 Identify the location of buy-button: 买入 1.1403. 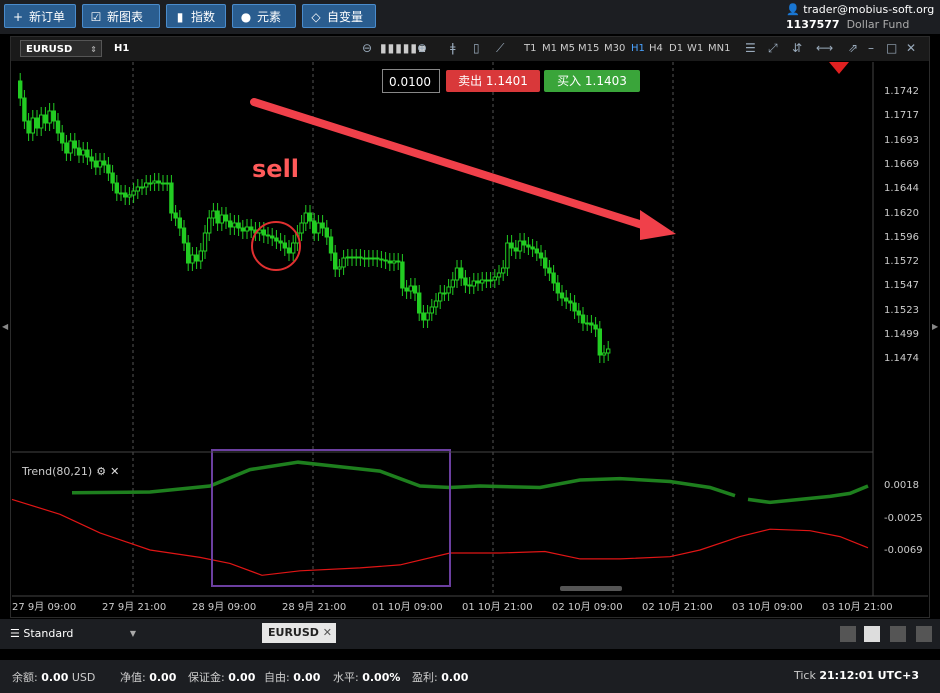
(592, 81).